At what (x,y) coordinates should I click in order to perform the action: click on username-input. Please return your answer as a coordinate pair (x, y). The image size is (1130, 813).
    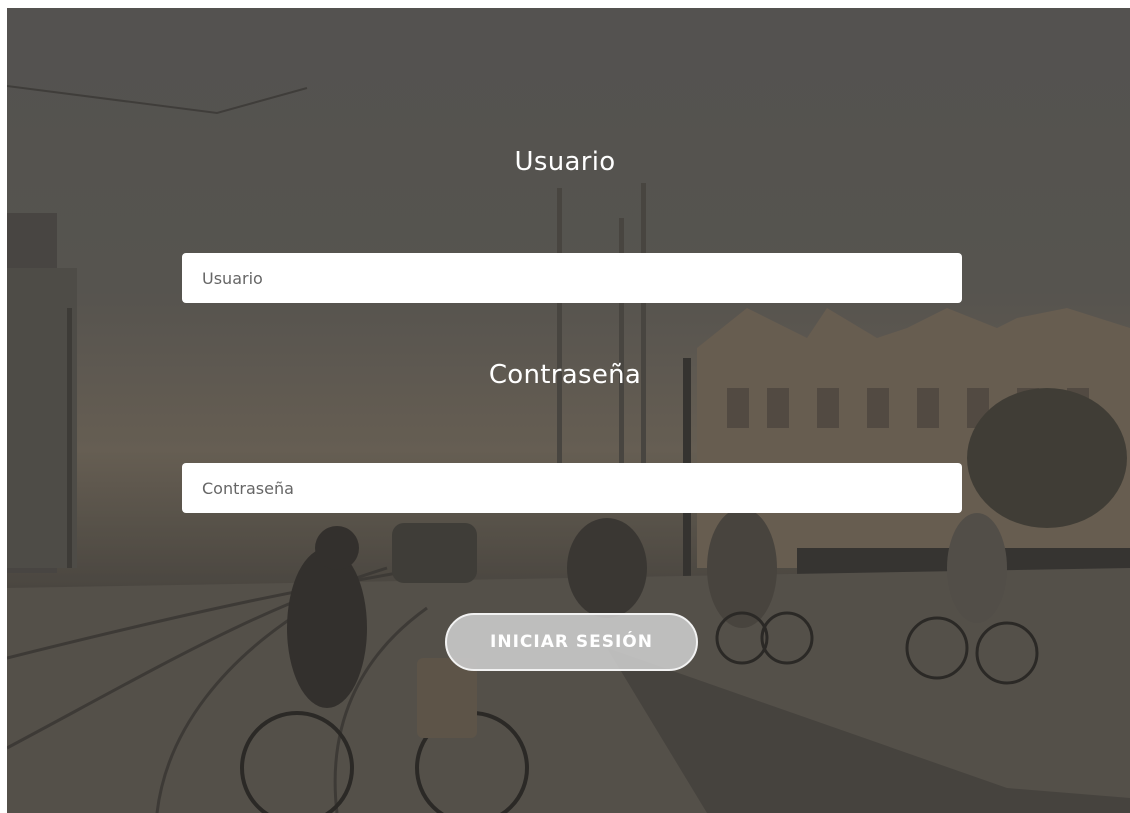
    Looking at the image, I should click on (572, 278).